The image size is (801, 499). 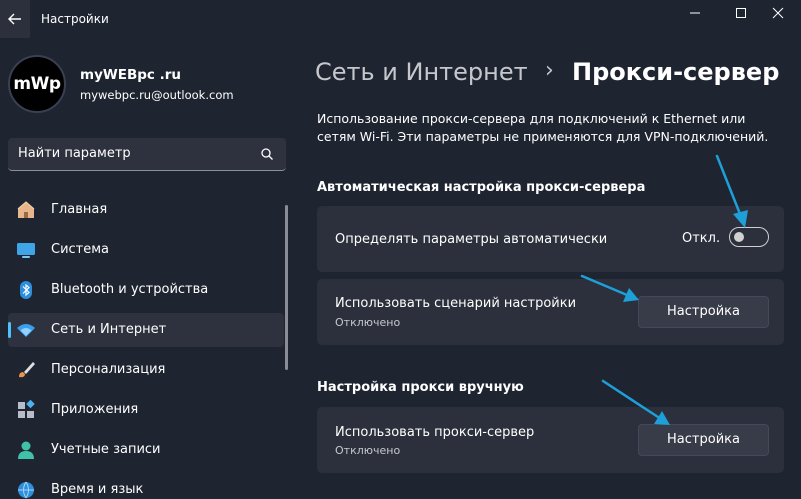 I want to click on sidebar-item-bluetooth: Bluetooth и устройства, so click(x=146, y=290).